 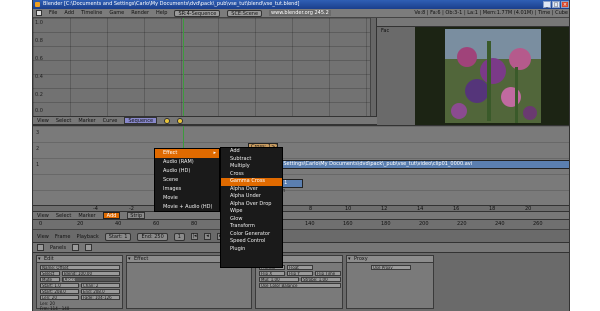 What do you see at coordinates (63, 121) in the screenshot?
I see `graph-menu-select: Select` at bounding box center [63, 121].